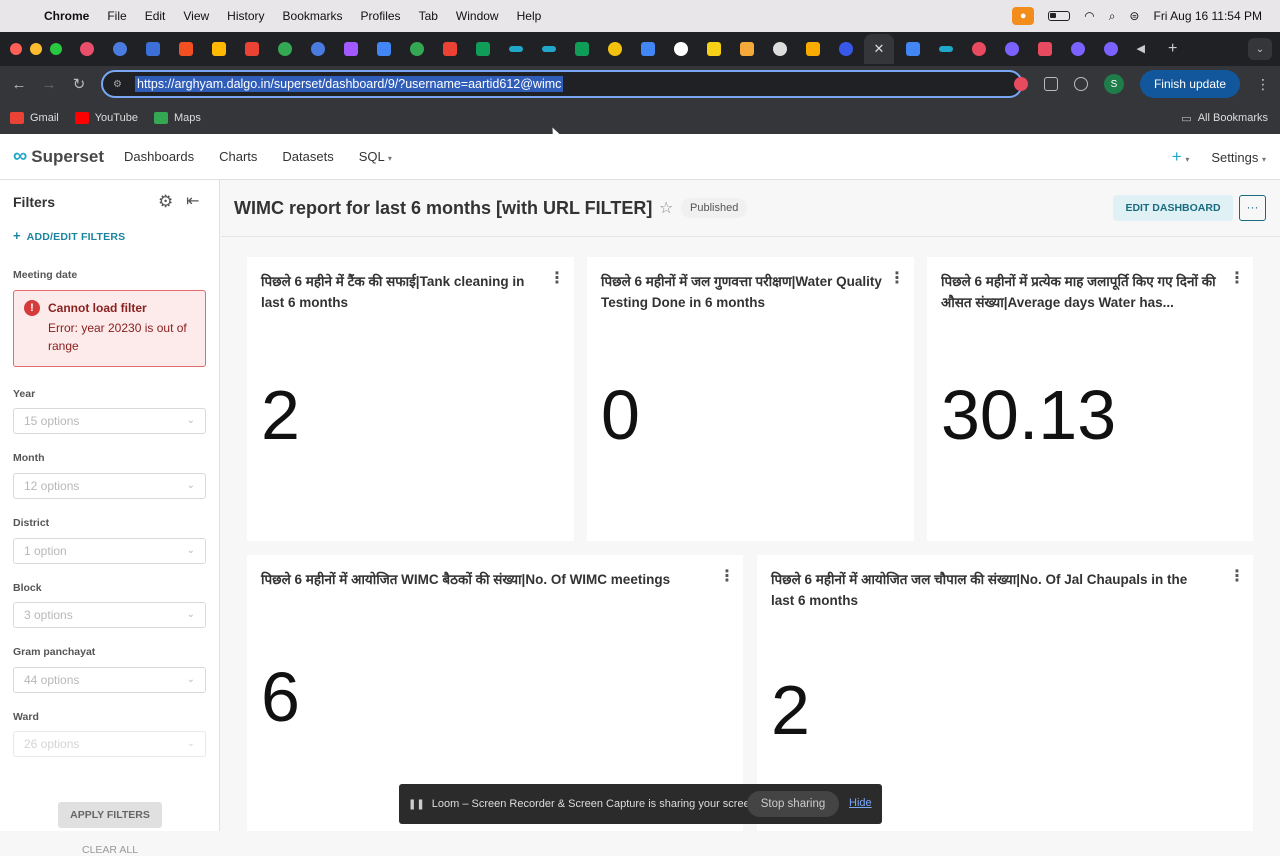  I want to click on extensions-puzzle-icon, so click(1050, 84).